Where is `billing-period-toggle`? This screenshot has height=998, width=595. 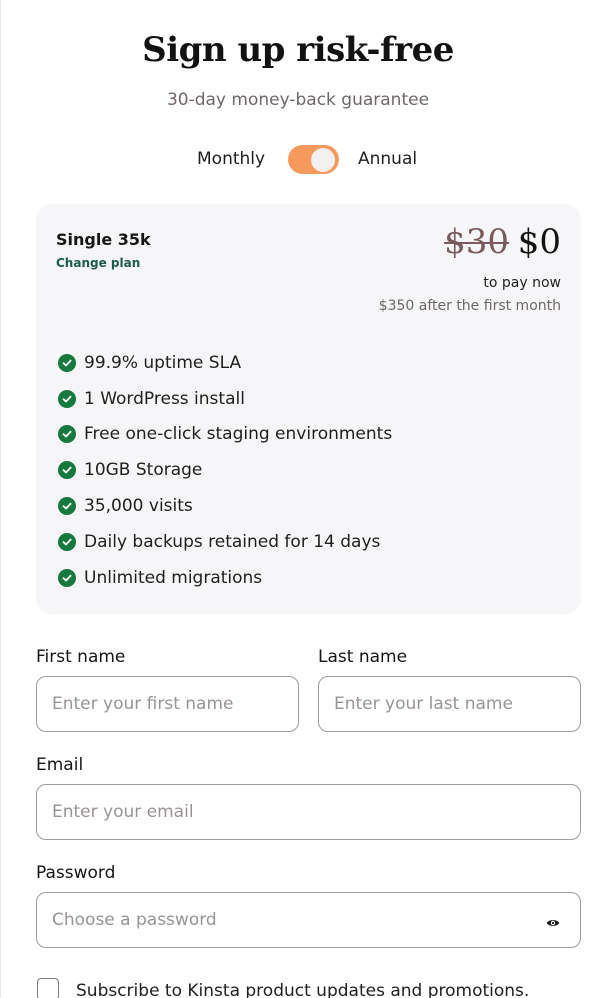 billing-period-toggle is located at coordinates (313, 159).